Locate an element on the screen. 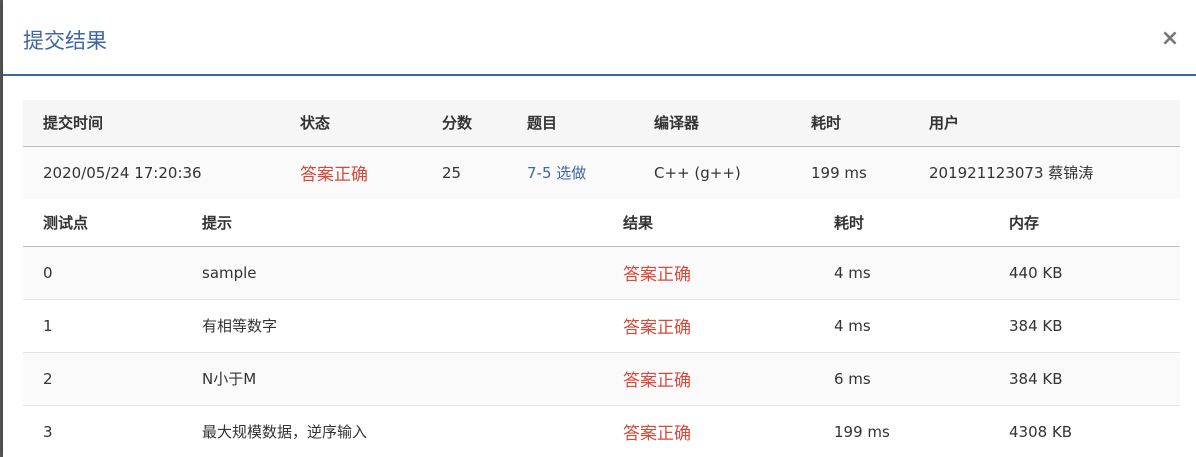  summary-header-row: 提交时间 状态 分数 题目 编译器 耗时 用户 is located at coordinates (601, 123).